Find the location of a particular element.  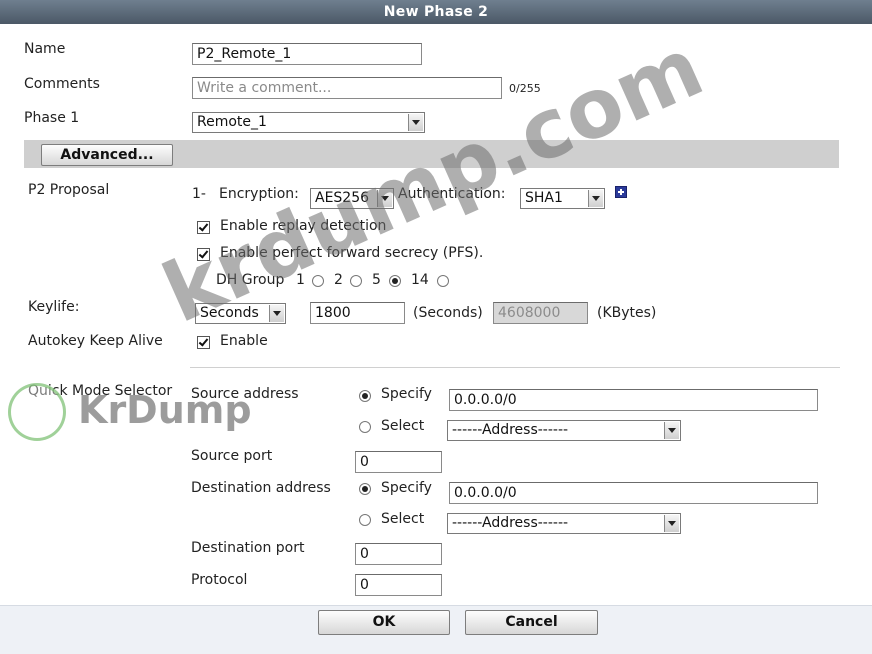

protocol-label: Protocol is located at coordinates (219, 580).